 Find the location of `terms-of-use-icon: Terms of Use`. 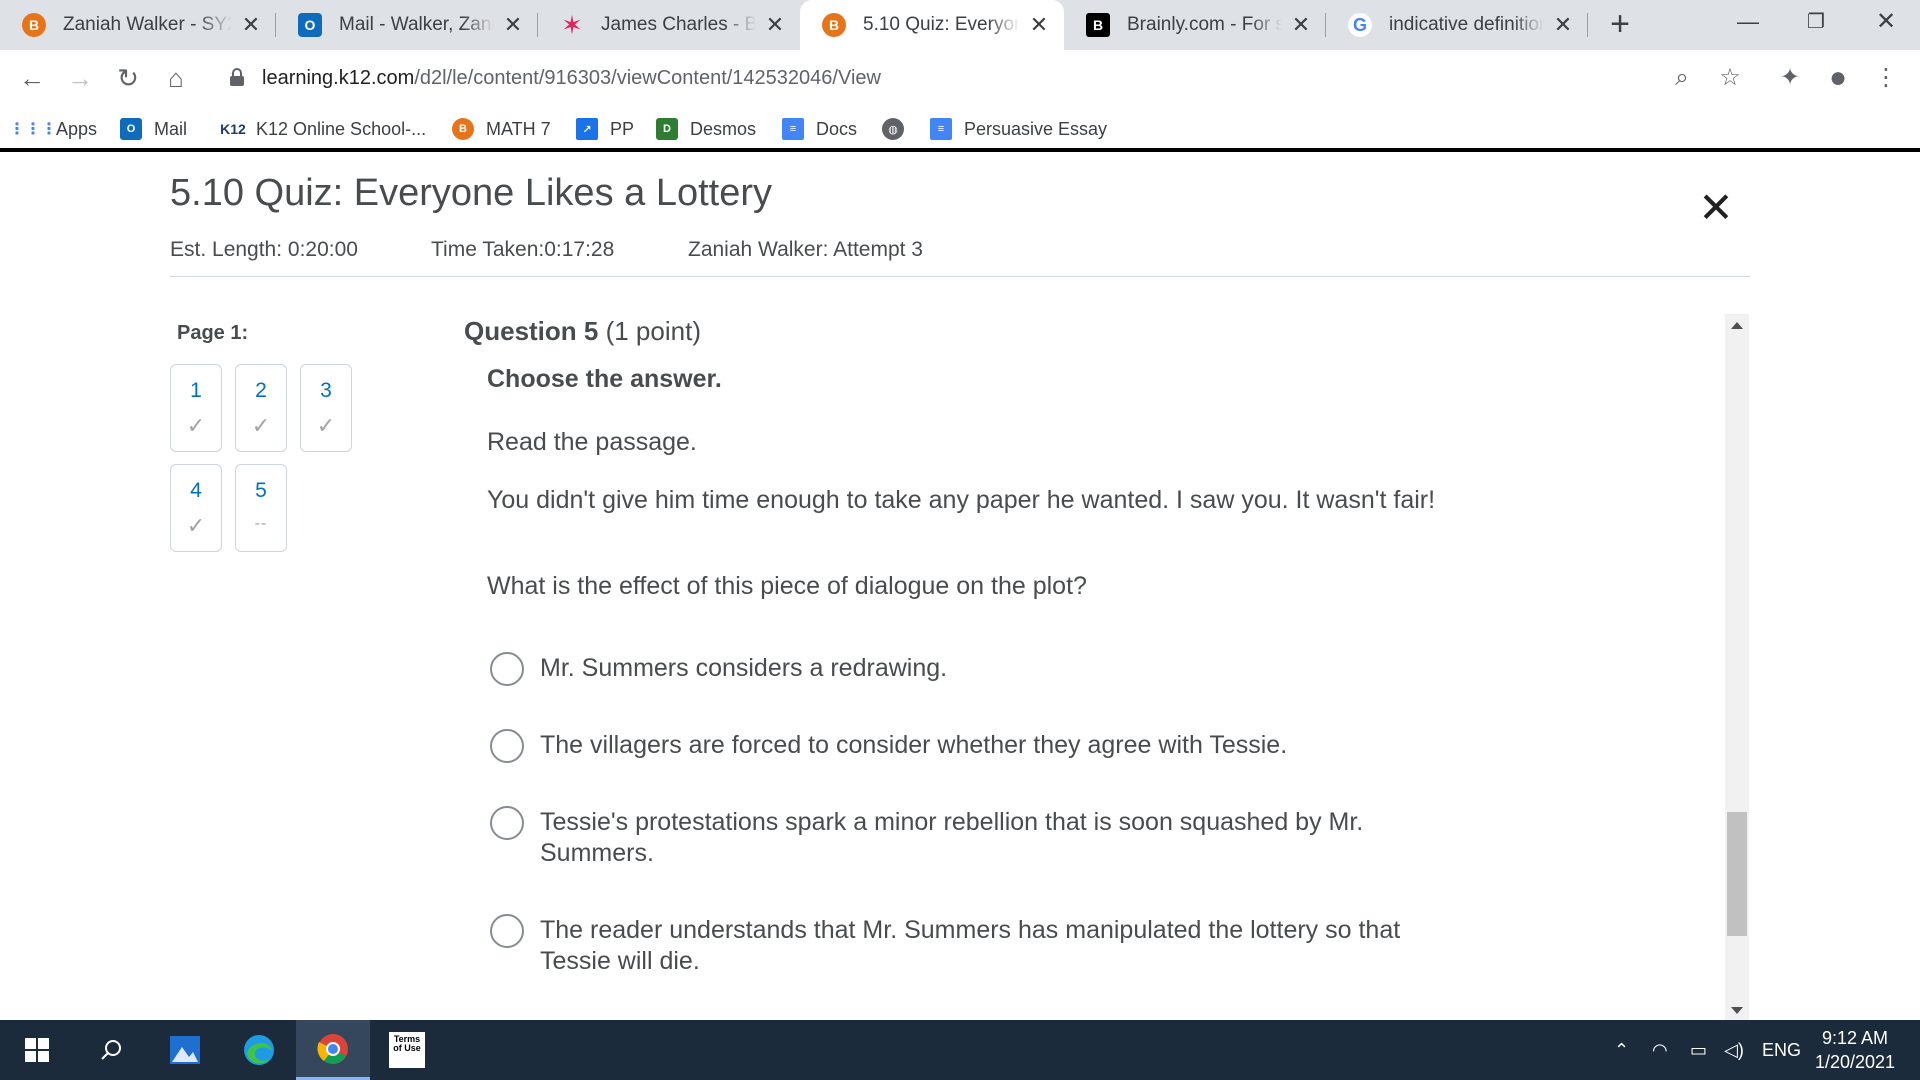

terms-of-use-icon: Terms of Use is located at coordinates (407, 1050).